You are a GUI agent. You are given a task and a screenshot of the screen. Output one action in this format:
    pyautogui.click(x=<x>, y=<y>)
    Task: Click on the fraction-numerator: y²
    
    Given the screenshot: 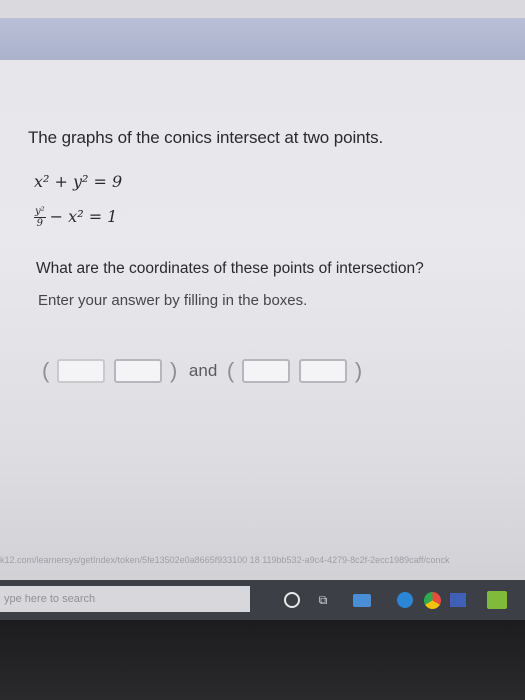 What is the action you would take?
    pyautogui.click(x=40, y=212)
    